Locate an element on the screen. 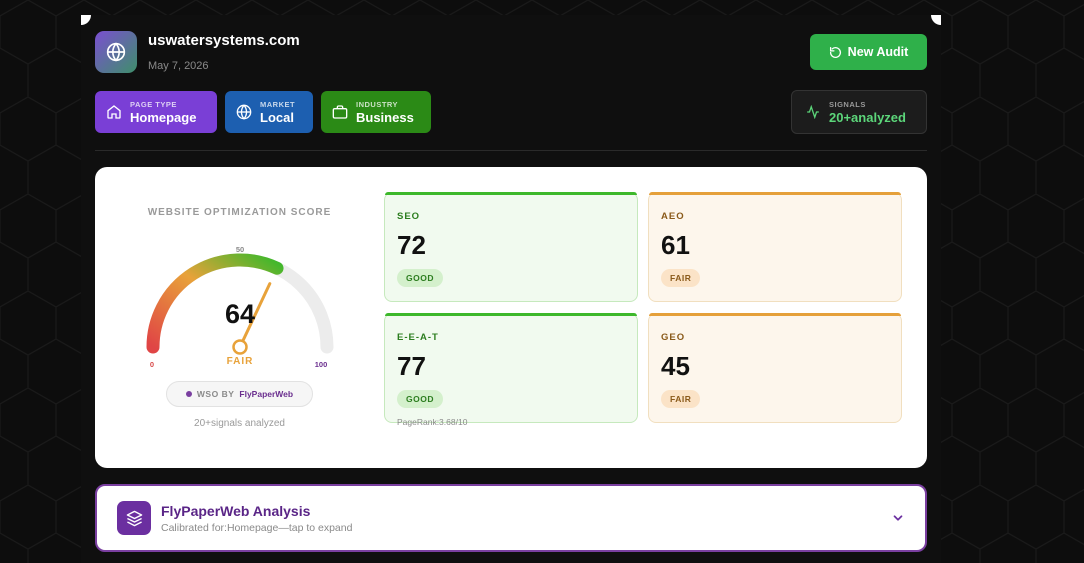 Image resolution: width=1084 pixels, height=563 pixels. gauge-score: 64 is located at coordinates (240, 314).